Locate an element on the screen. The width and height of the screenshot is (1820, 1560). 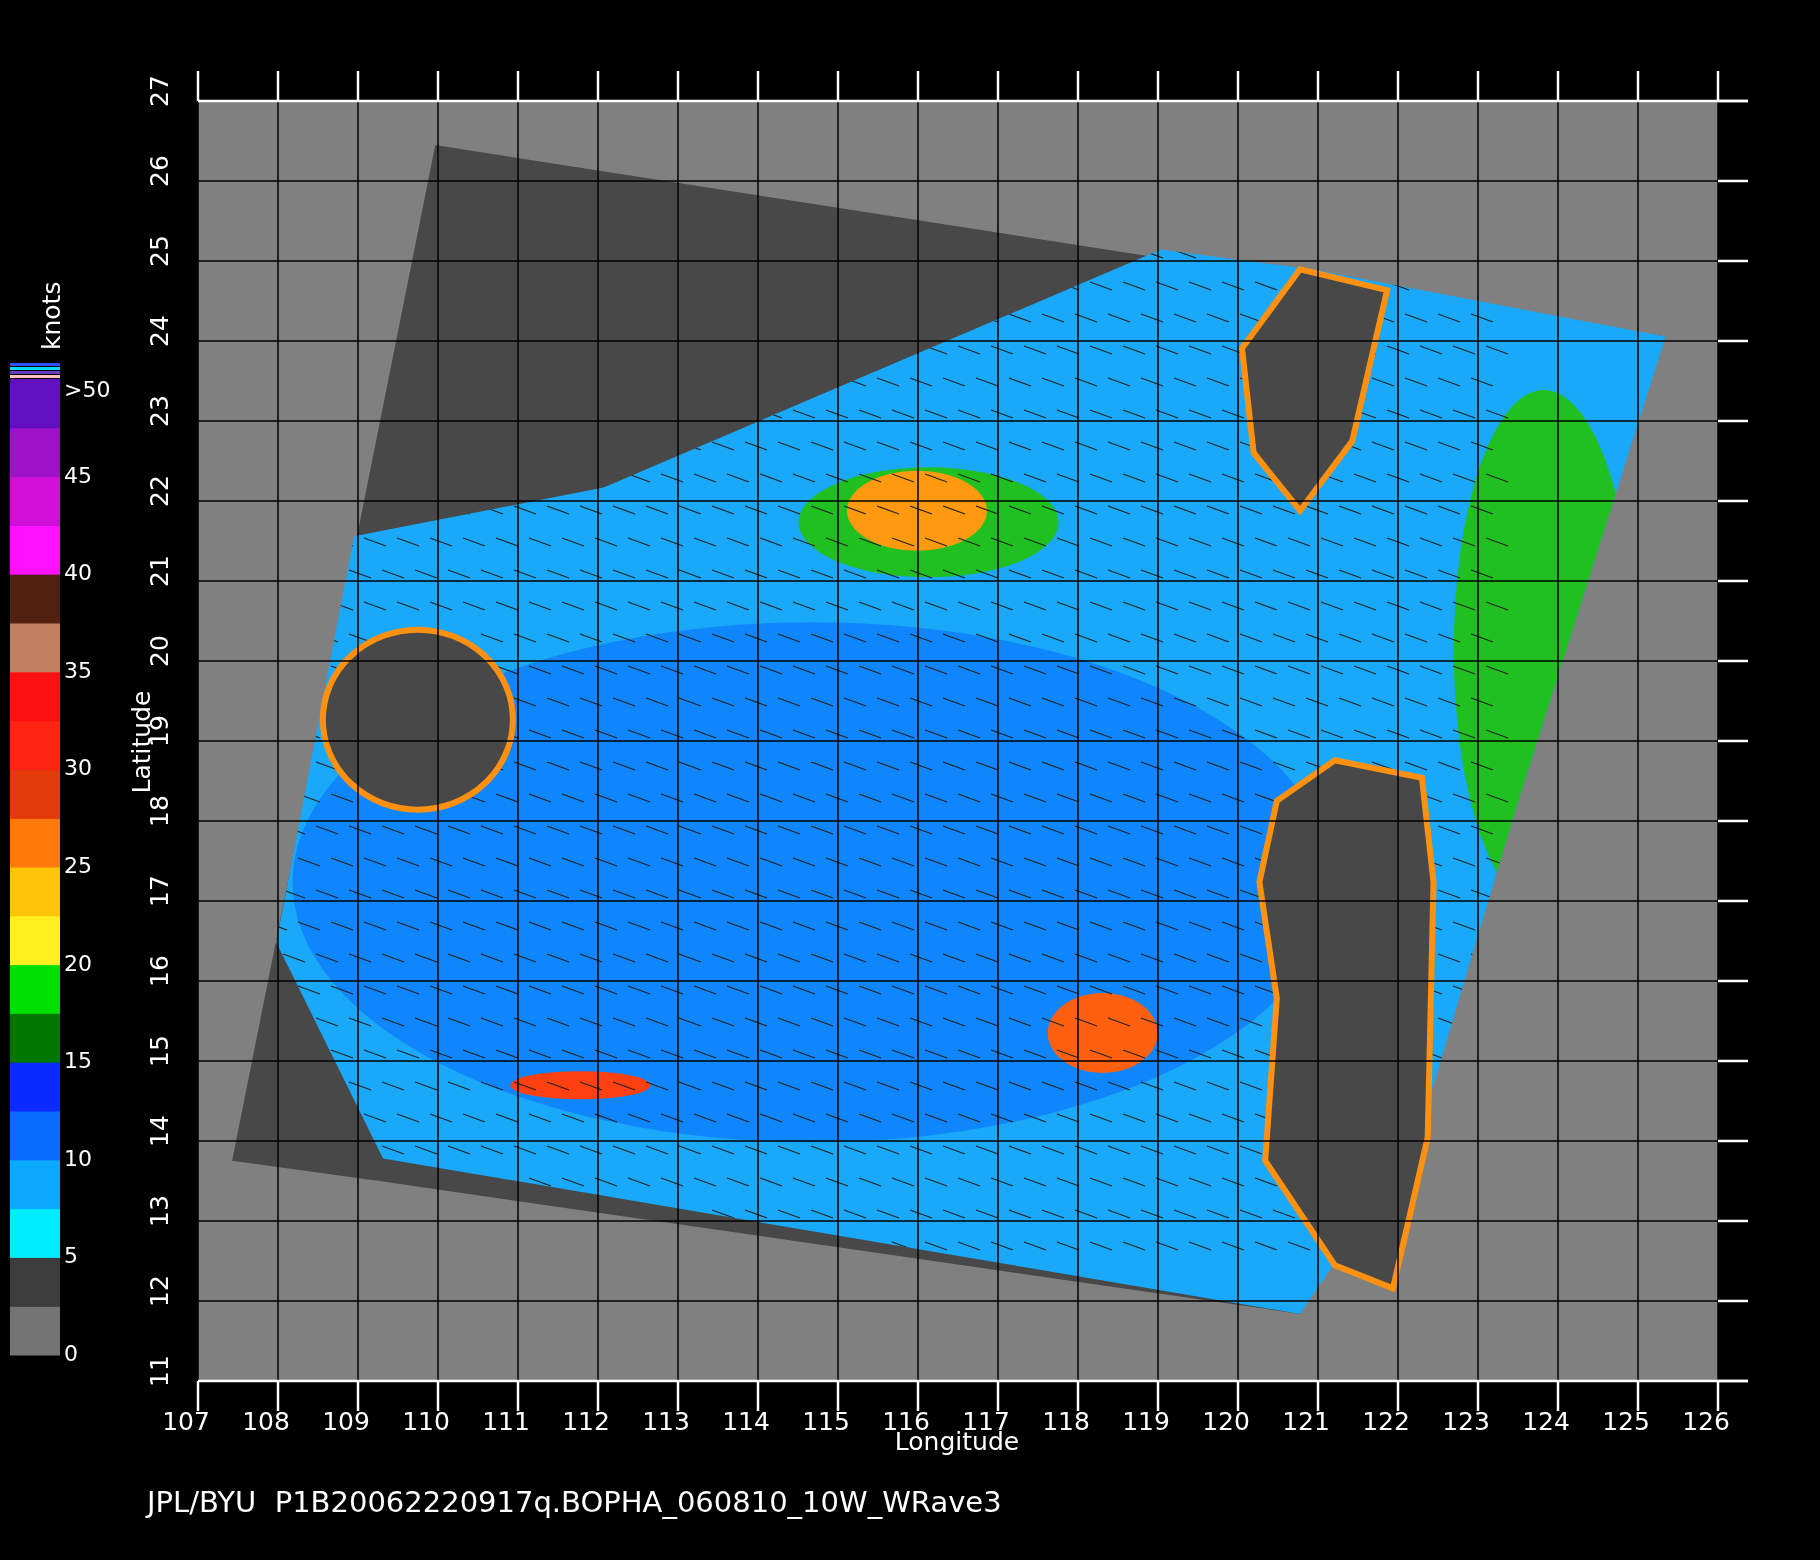
colorbar-label: 5 is located at coordinates (71, 1256).